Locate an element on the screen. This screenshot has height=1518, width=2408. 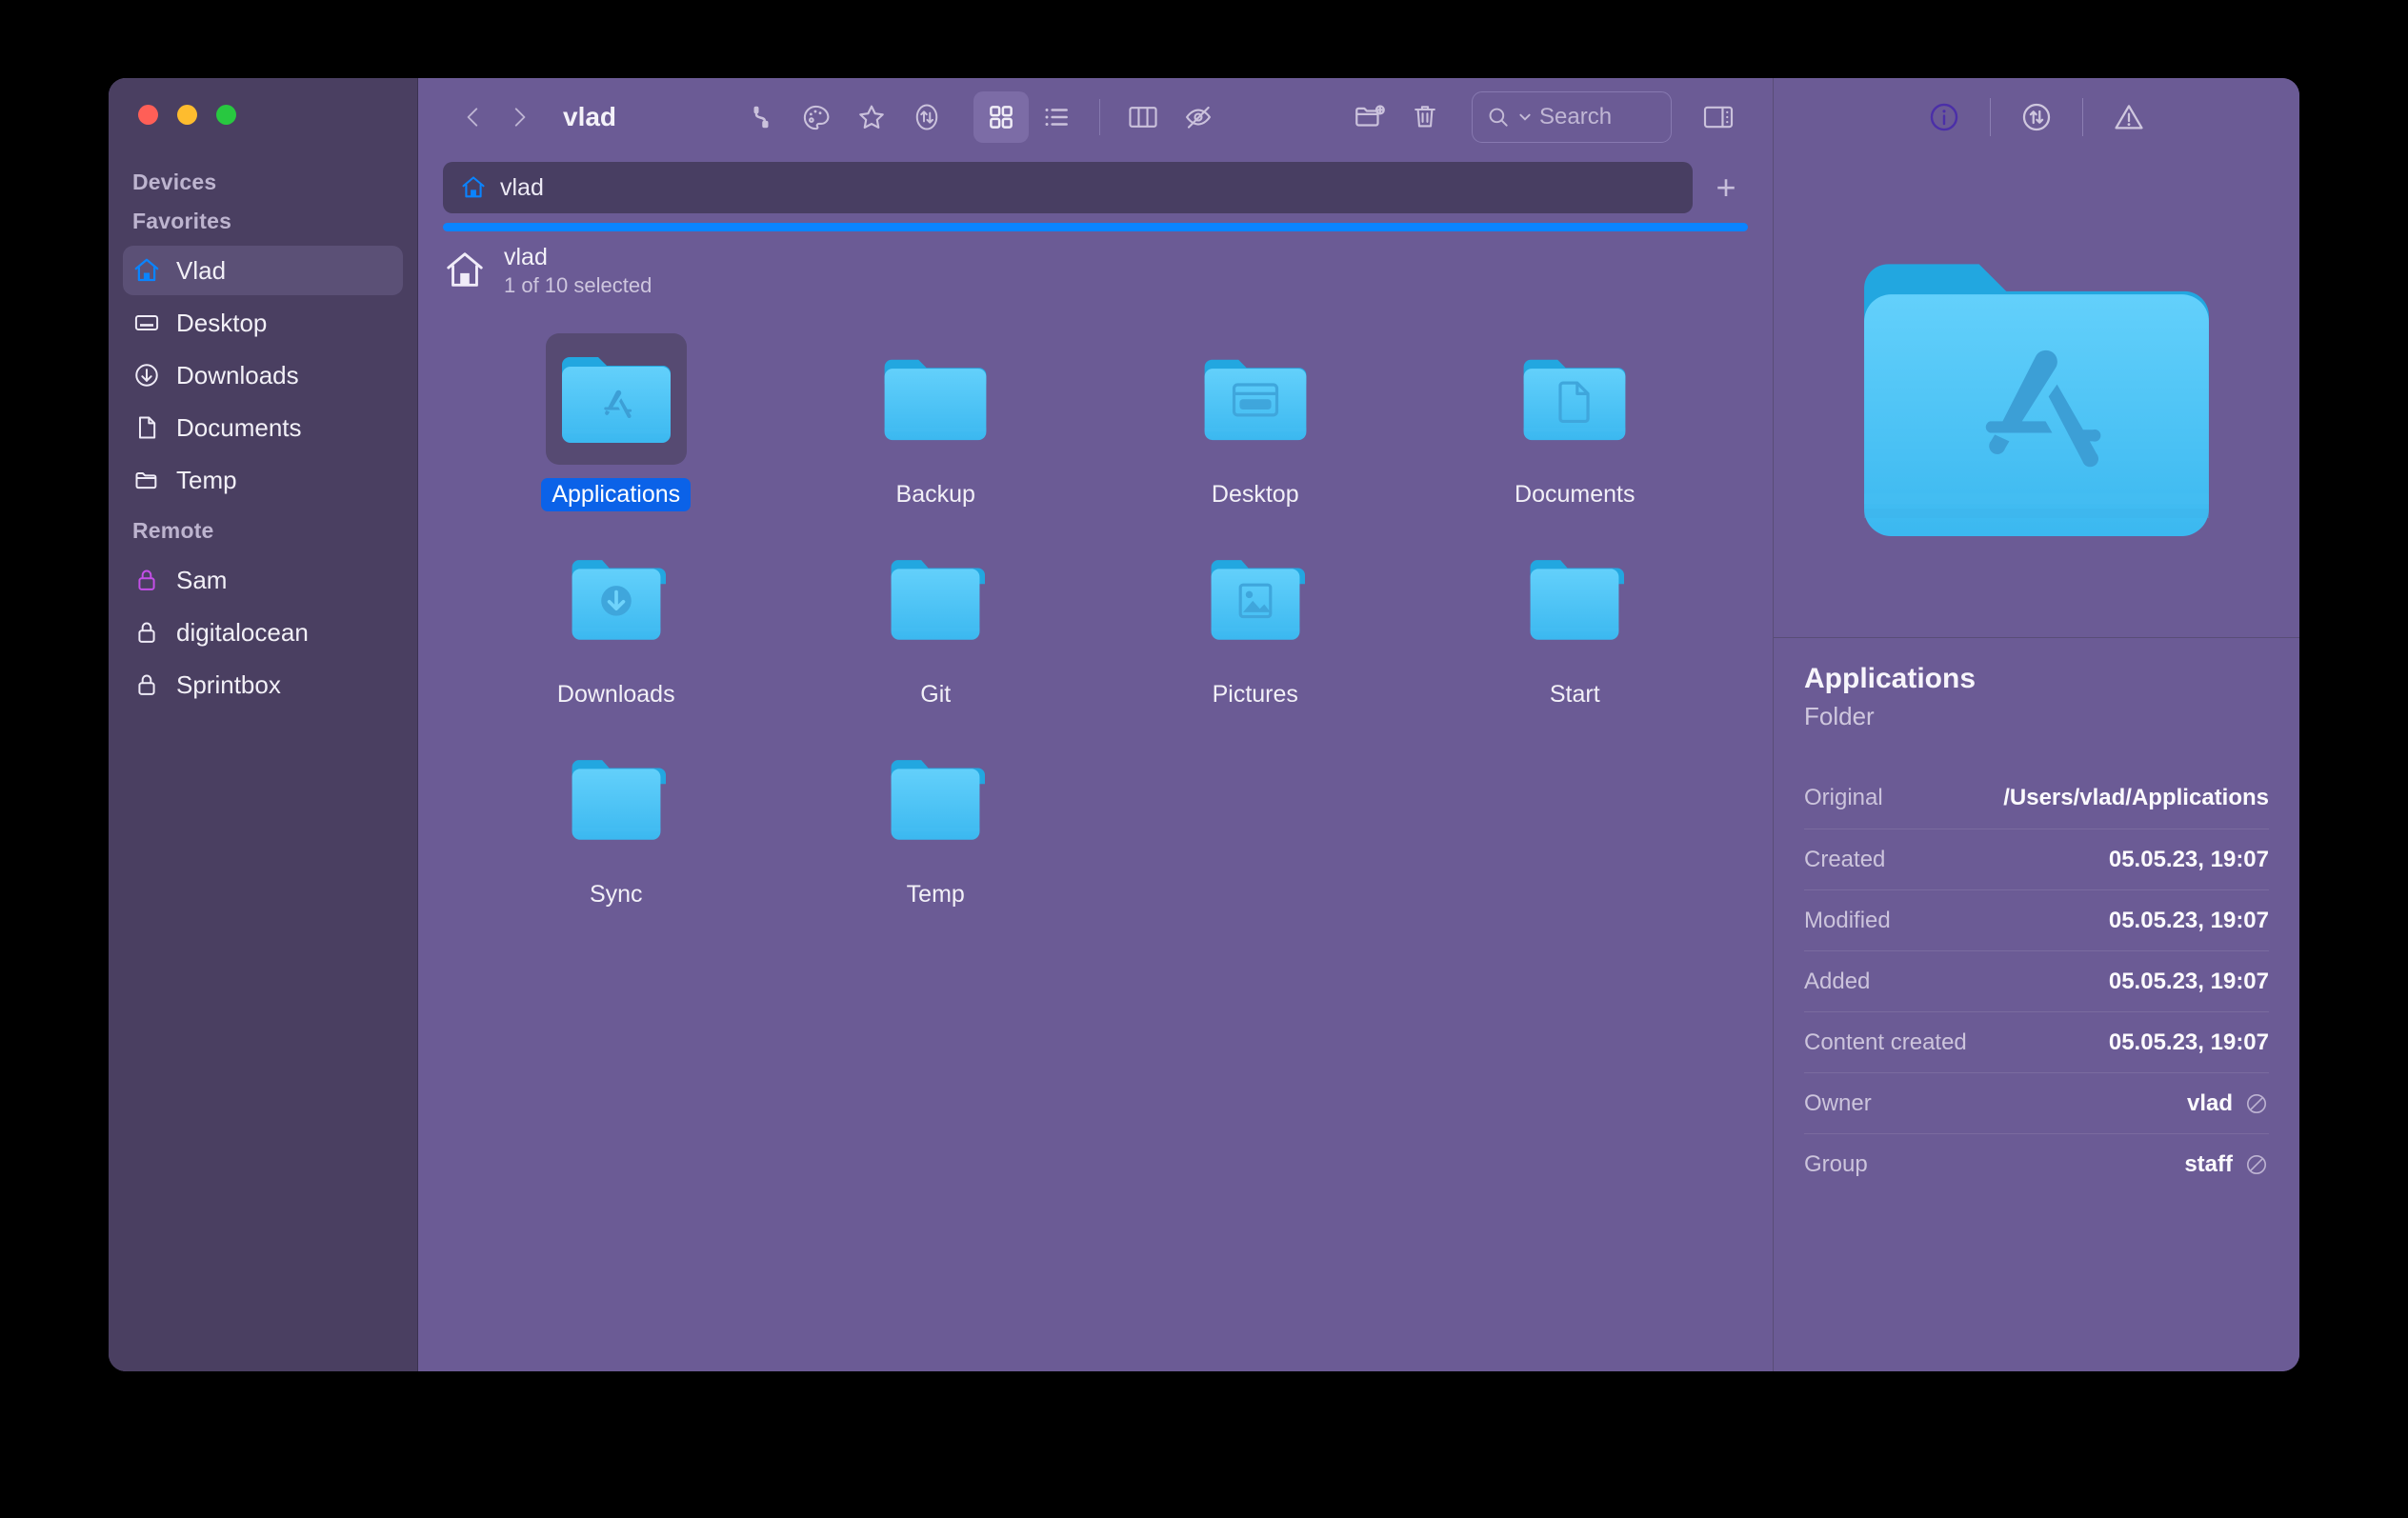
search-input: Search is located at coordinates (1572, 117).